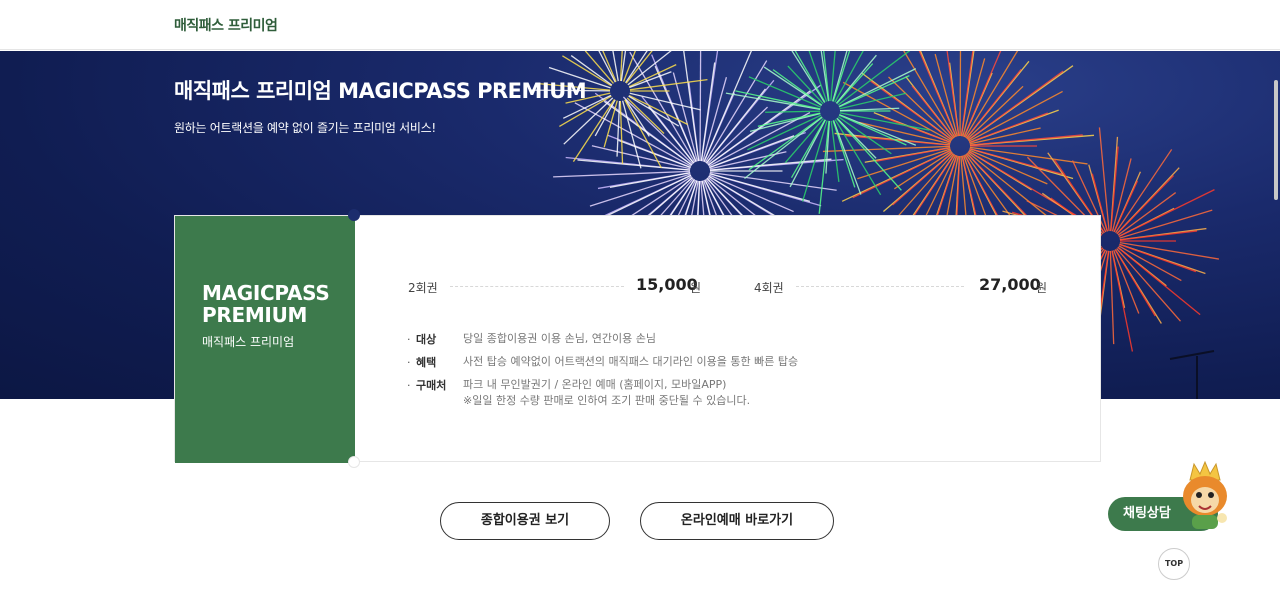 Image resolution: width=1280 pixels, height=606 pixels. What do you see at coordinates (226, 25) in the screenshot?
I see `breadcrumb: 매직패스 프리미엄` at bounding box center [226, 25].